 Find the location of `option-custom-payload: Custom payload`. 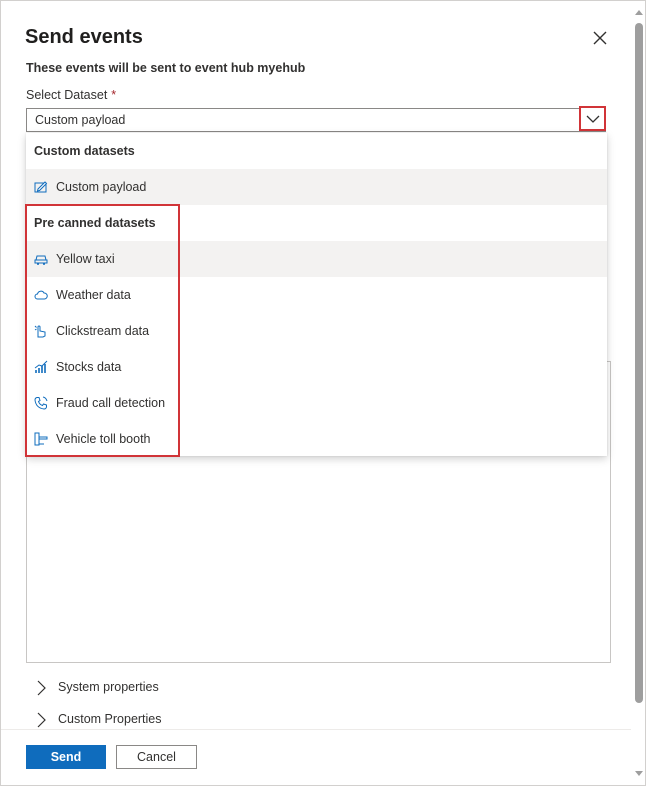

option-custom-payload: Custom payload is located at coordinates (316, 187).